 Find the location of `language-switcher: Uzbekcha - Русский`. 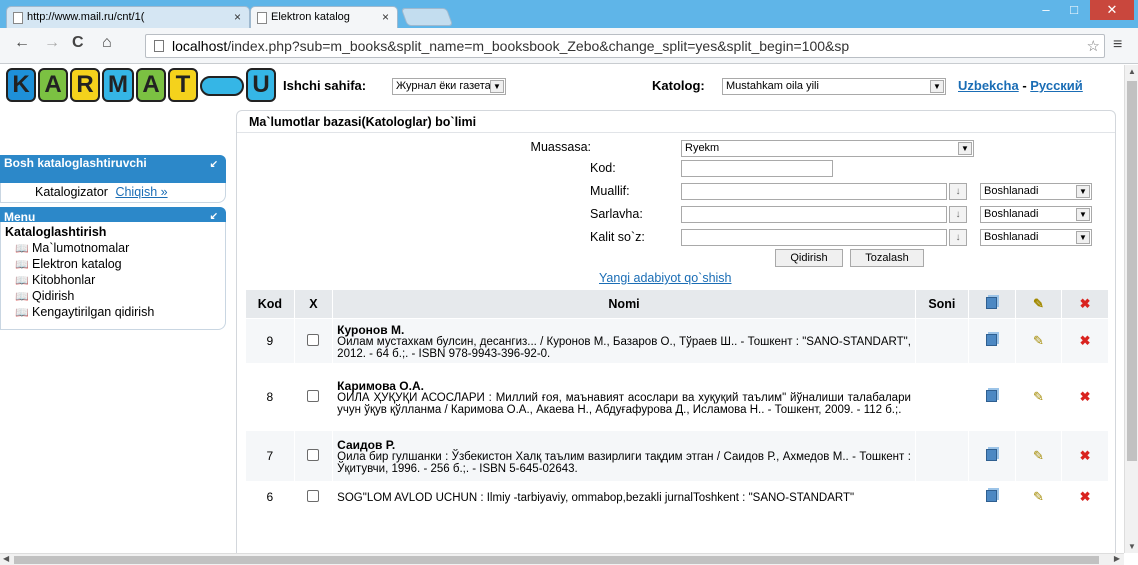

language-switcher: Uzbekcha - Русский is located at coordinates (1020, 85).